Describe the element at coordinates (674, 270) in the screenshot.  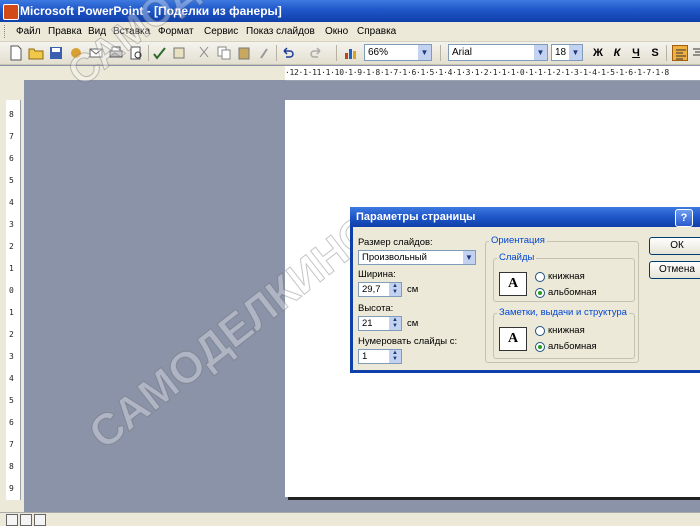
I see `cancel-button: Отмена` at that location.